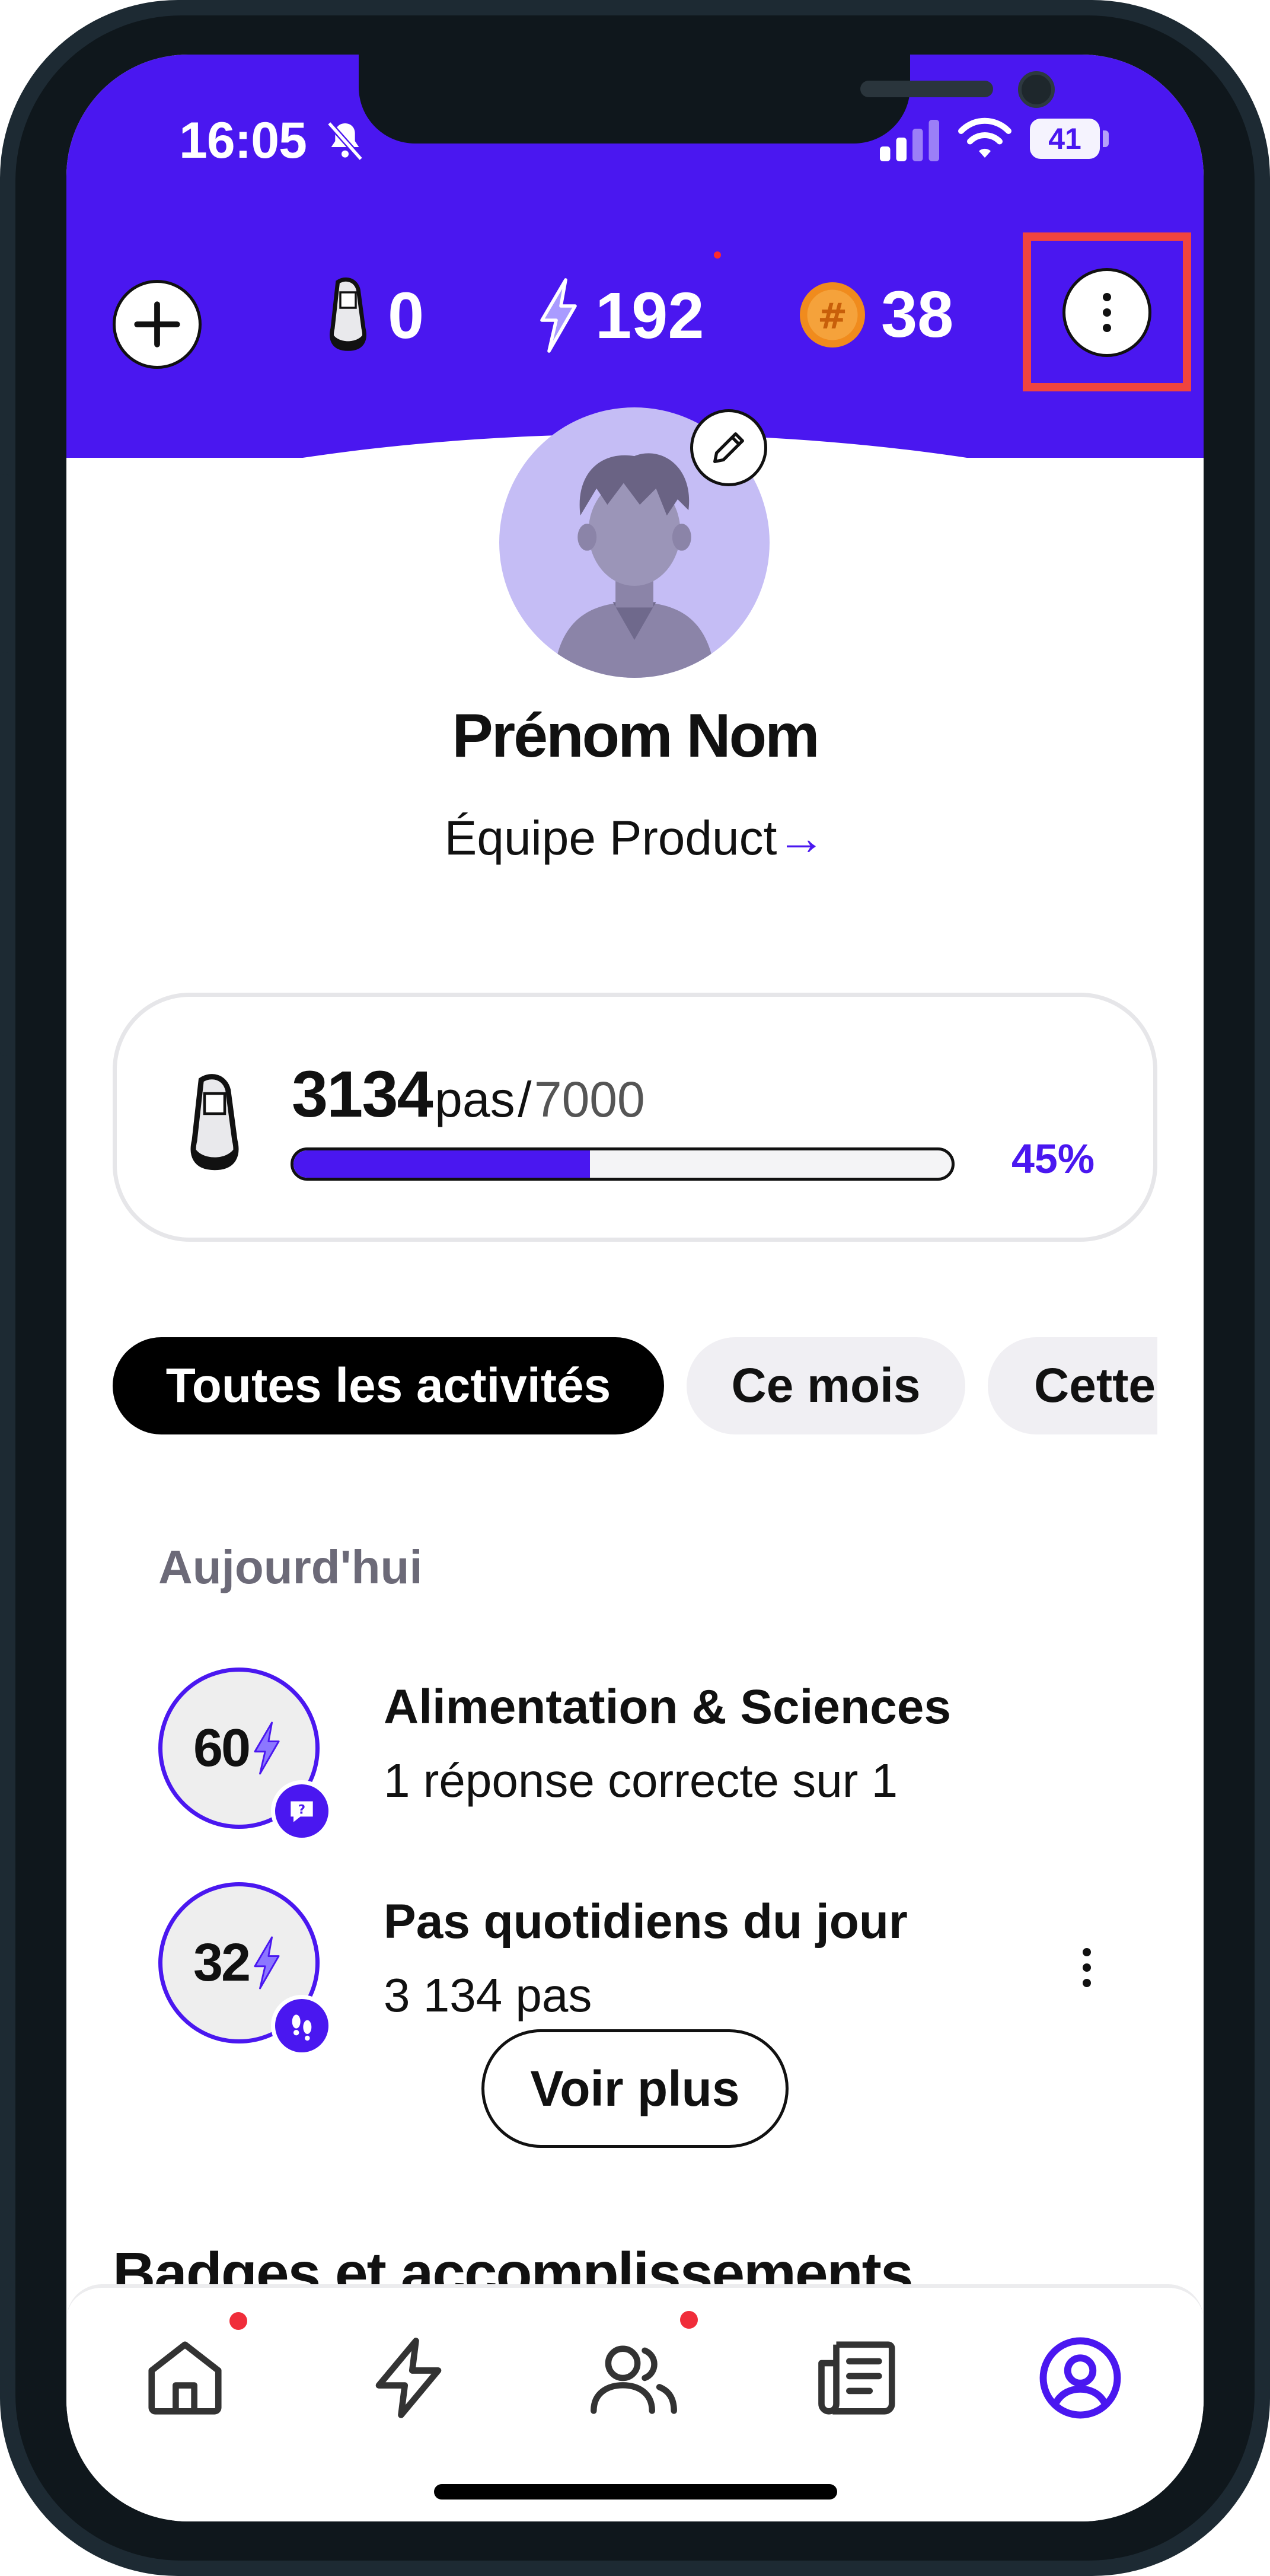  I want to click on filter-this-month: Ce mois, so click(826, 1385).